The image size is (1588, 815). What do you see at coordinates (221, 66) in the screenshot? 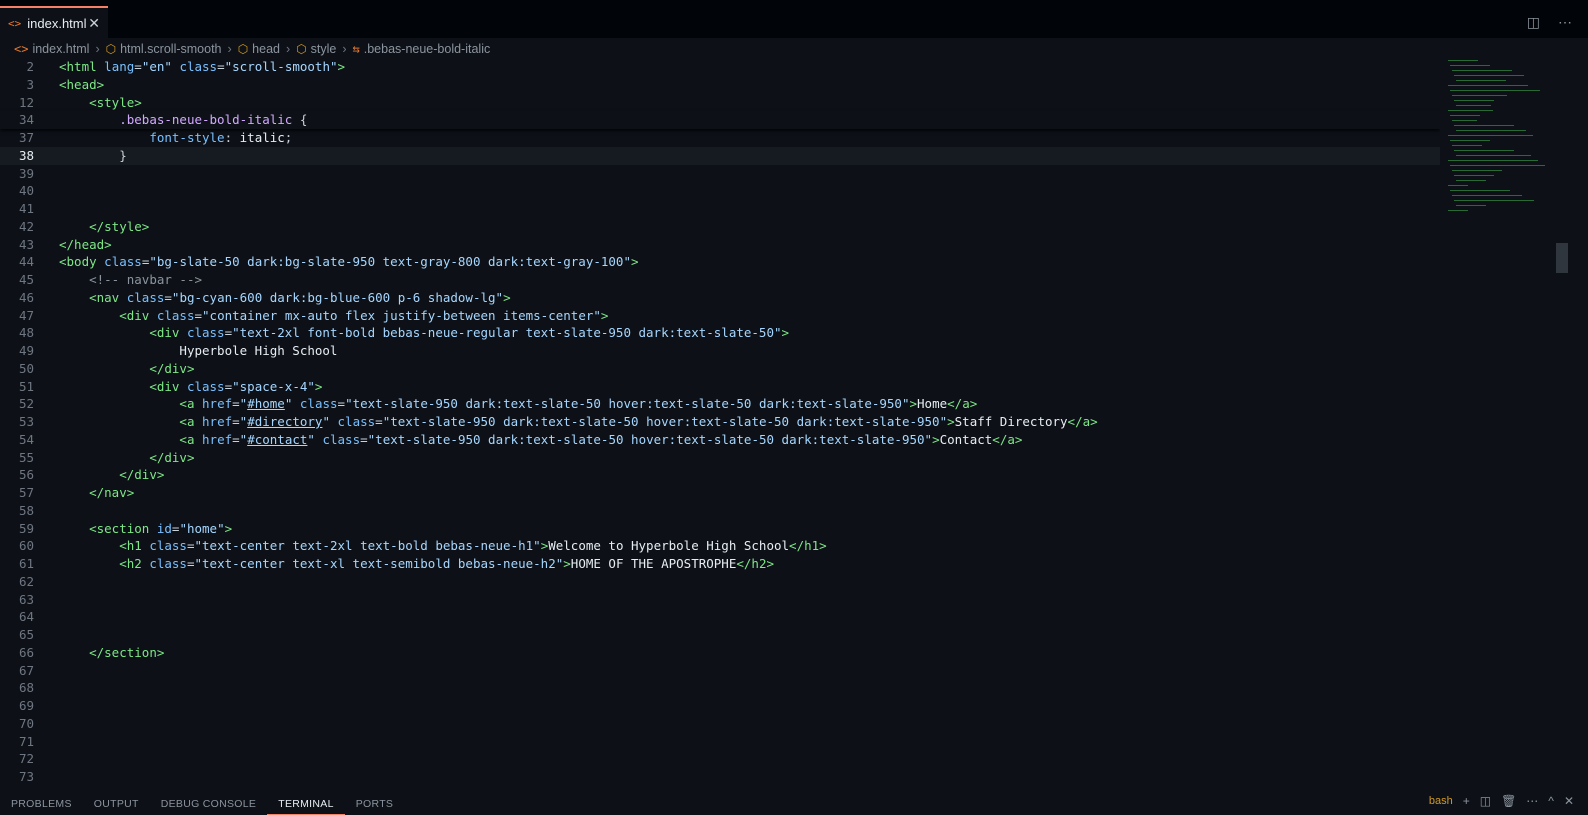
I see `code-token: =` at bounding box center [221, 66].